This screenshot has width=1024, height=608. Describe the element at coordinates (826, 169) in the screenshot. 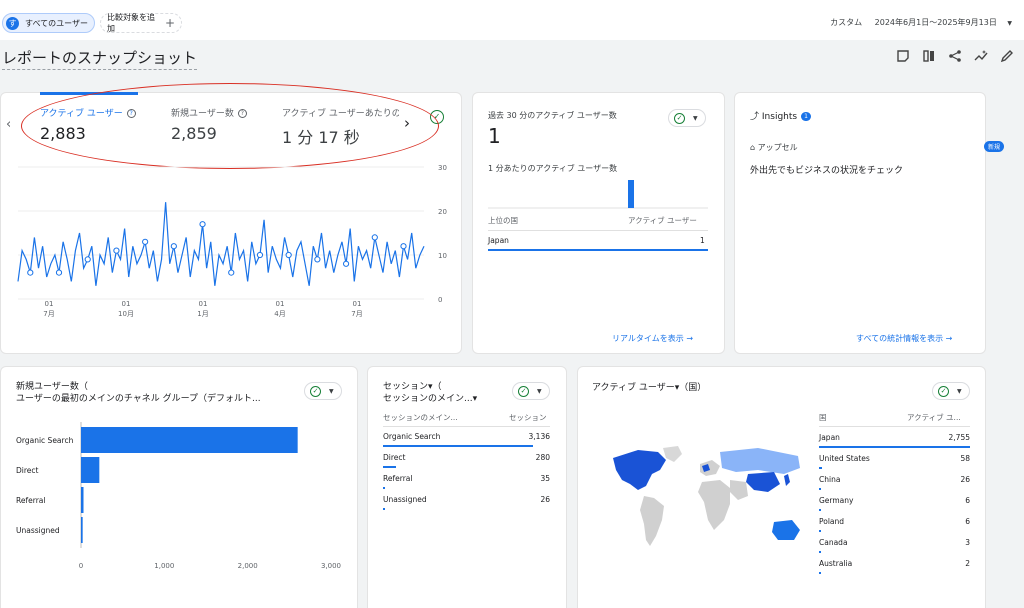

I see `insight-text: 外出先でもビジネスの状況をチェック` at that location.